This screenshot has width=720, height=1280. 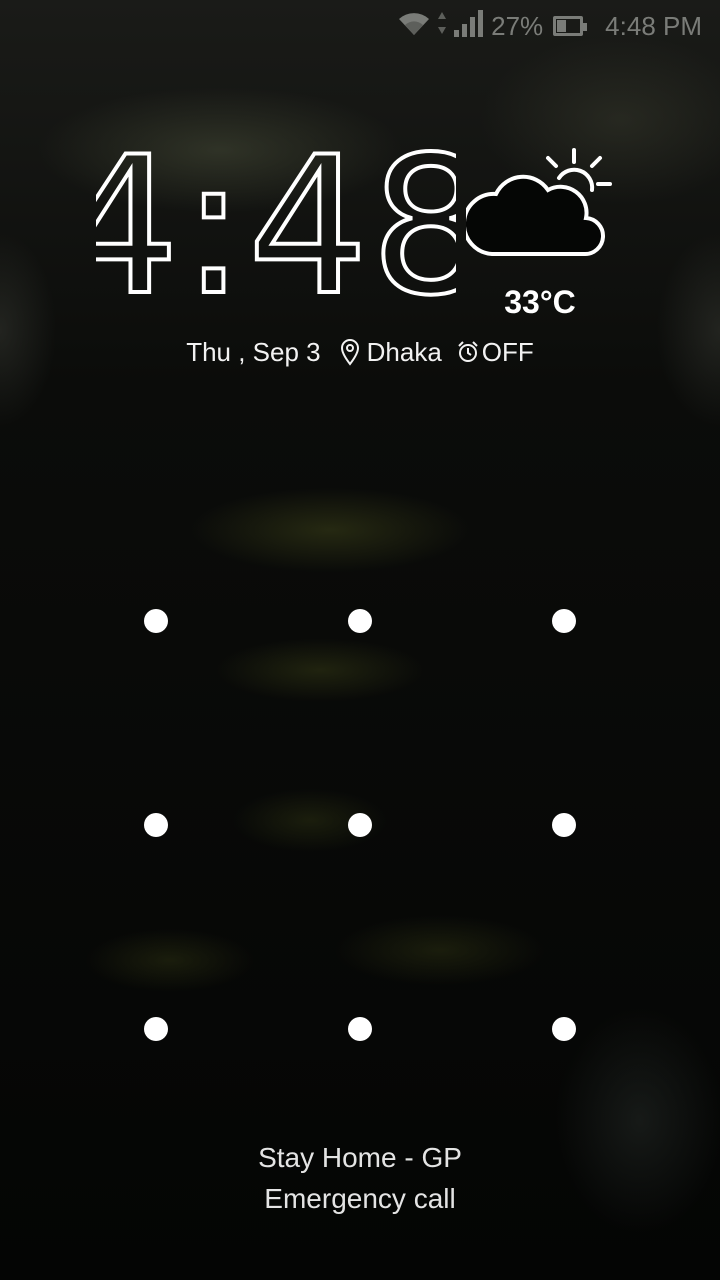 What do you see at coordinates (276, 218) in the screenshot?
I see `clock-text: 4:48` at bounding box center [276, 218].